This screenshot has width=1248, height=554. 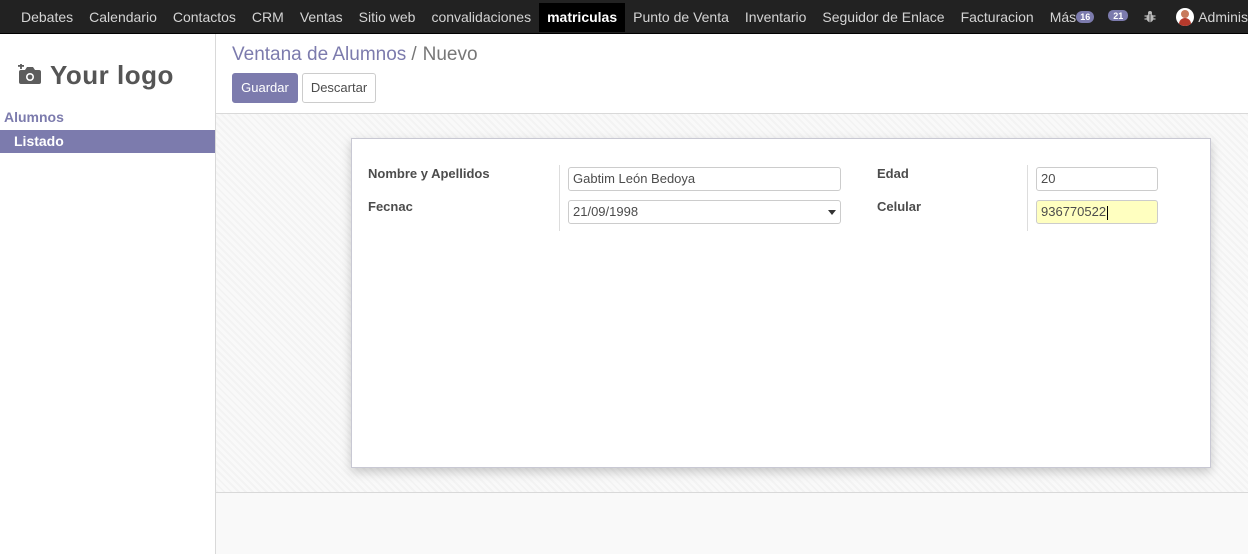 I want to click on age-field: 20, so click(x=1097, y=179).